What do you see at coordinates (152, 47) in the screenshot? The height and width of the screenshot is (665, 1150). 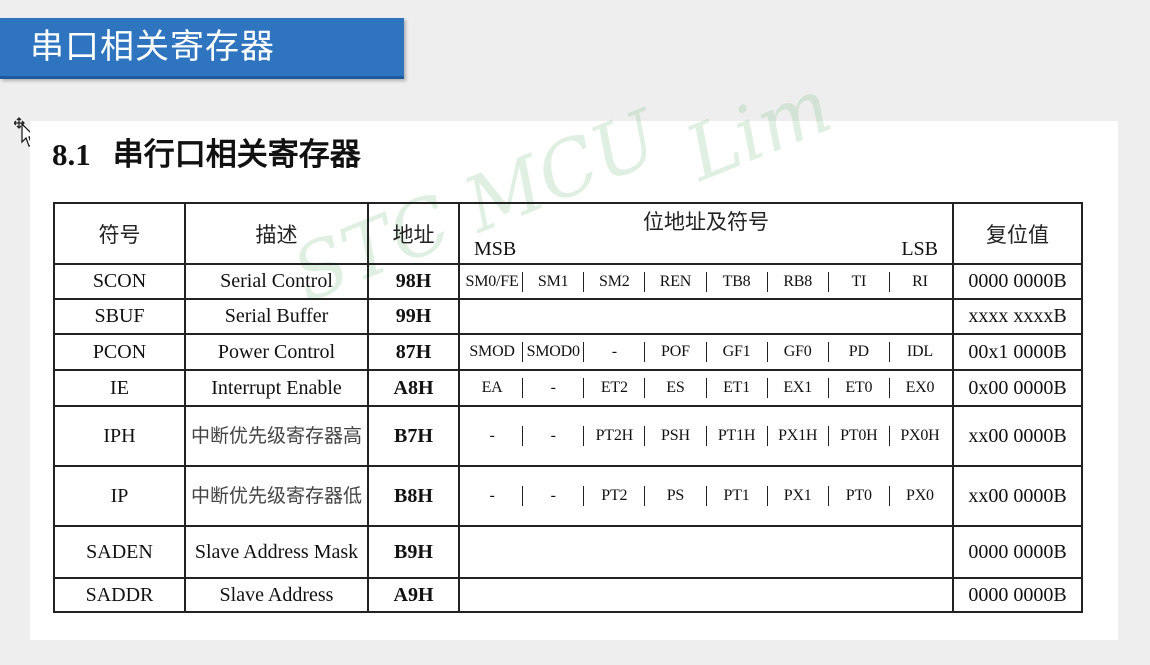 I see `slide-title: 串口相关寄存器` at bounding box center [152, 47].